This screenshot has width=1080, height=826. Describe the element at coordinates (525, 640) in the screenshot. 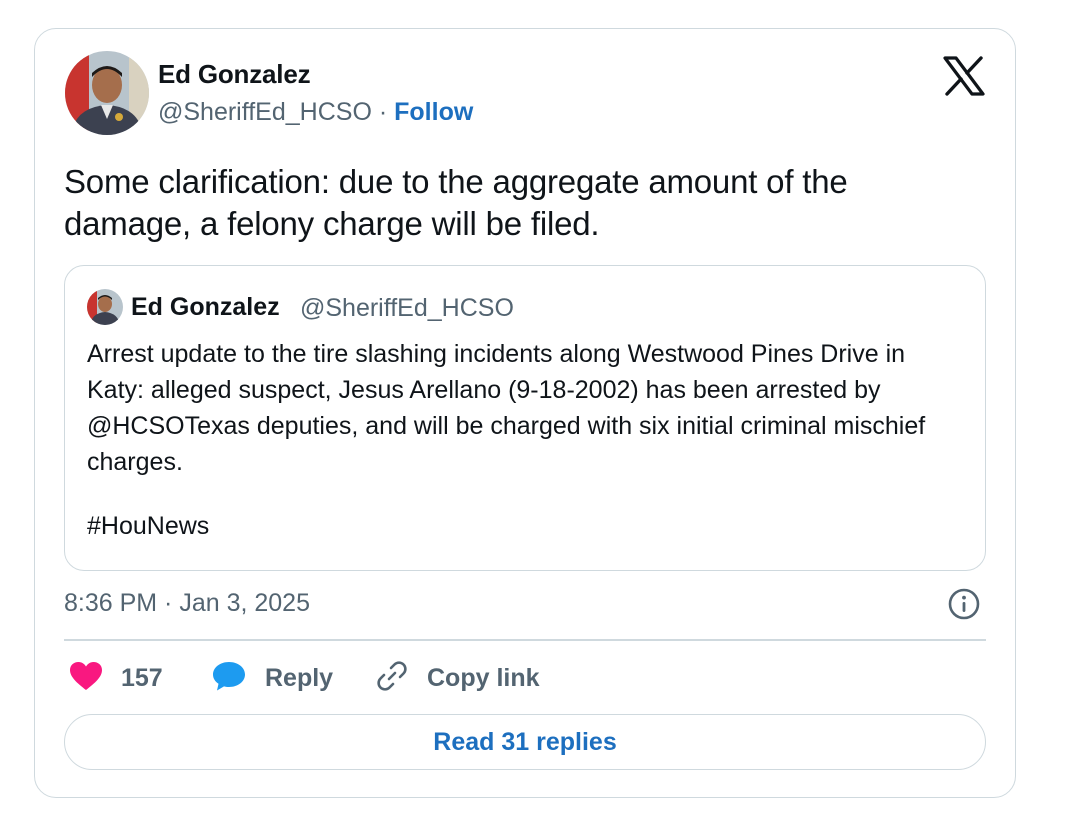

I see `divider` at that location.